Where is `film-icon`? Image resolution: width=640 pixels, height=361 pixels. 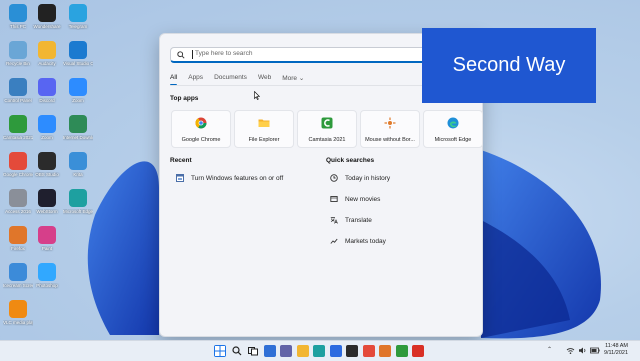 film-icon is located at coordinates (334, 199).